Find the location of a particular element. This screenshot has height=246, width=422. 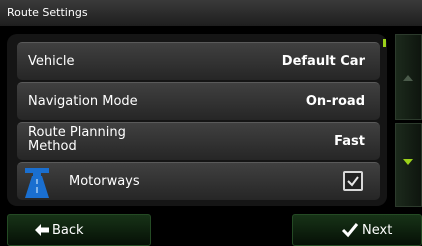

motorways-checkbox is located at coordinates (353, 181).